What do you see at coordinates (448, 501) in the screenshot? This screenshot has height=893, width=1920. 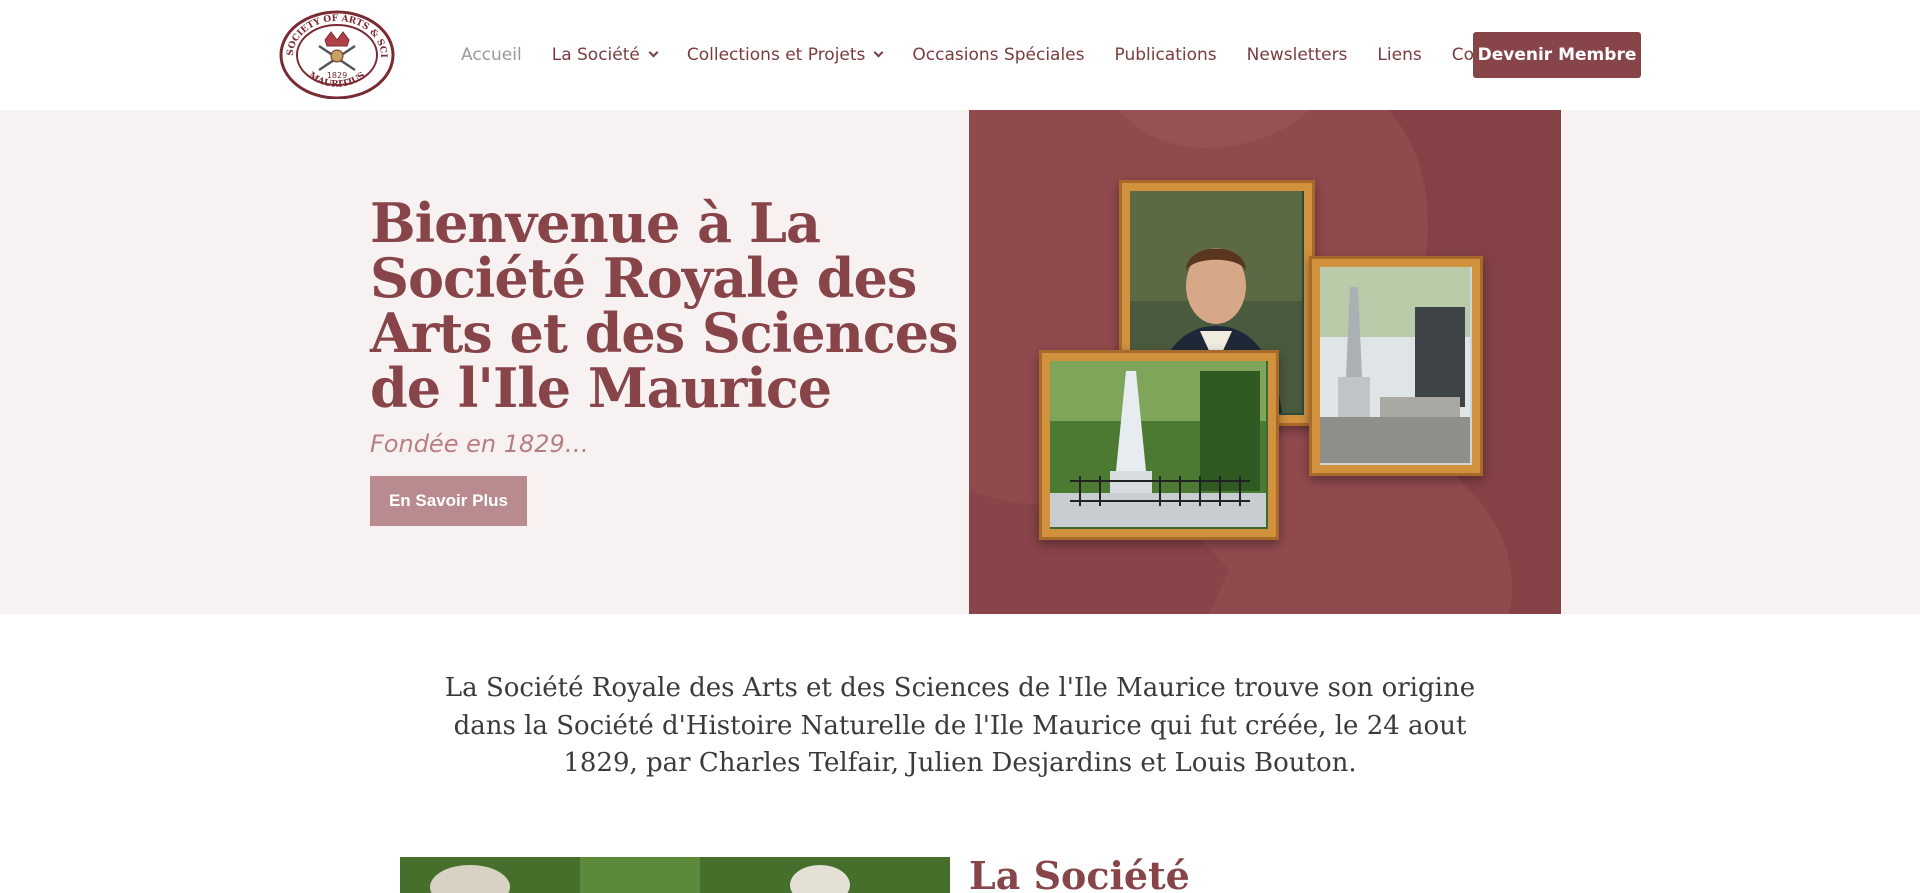 I see `learn-more-button: En Savoir Plus` at bounding box center [448, 501].